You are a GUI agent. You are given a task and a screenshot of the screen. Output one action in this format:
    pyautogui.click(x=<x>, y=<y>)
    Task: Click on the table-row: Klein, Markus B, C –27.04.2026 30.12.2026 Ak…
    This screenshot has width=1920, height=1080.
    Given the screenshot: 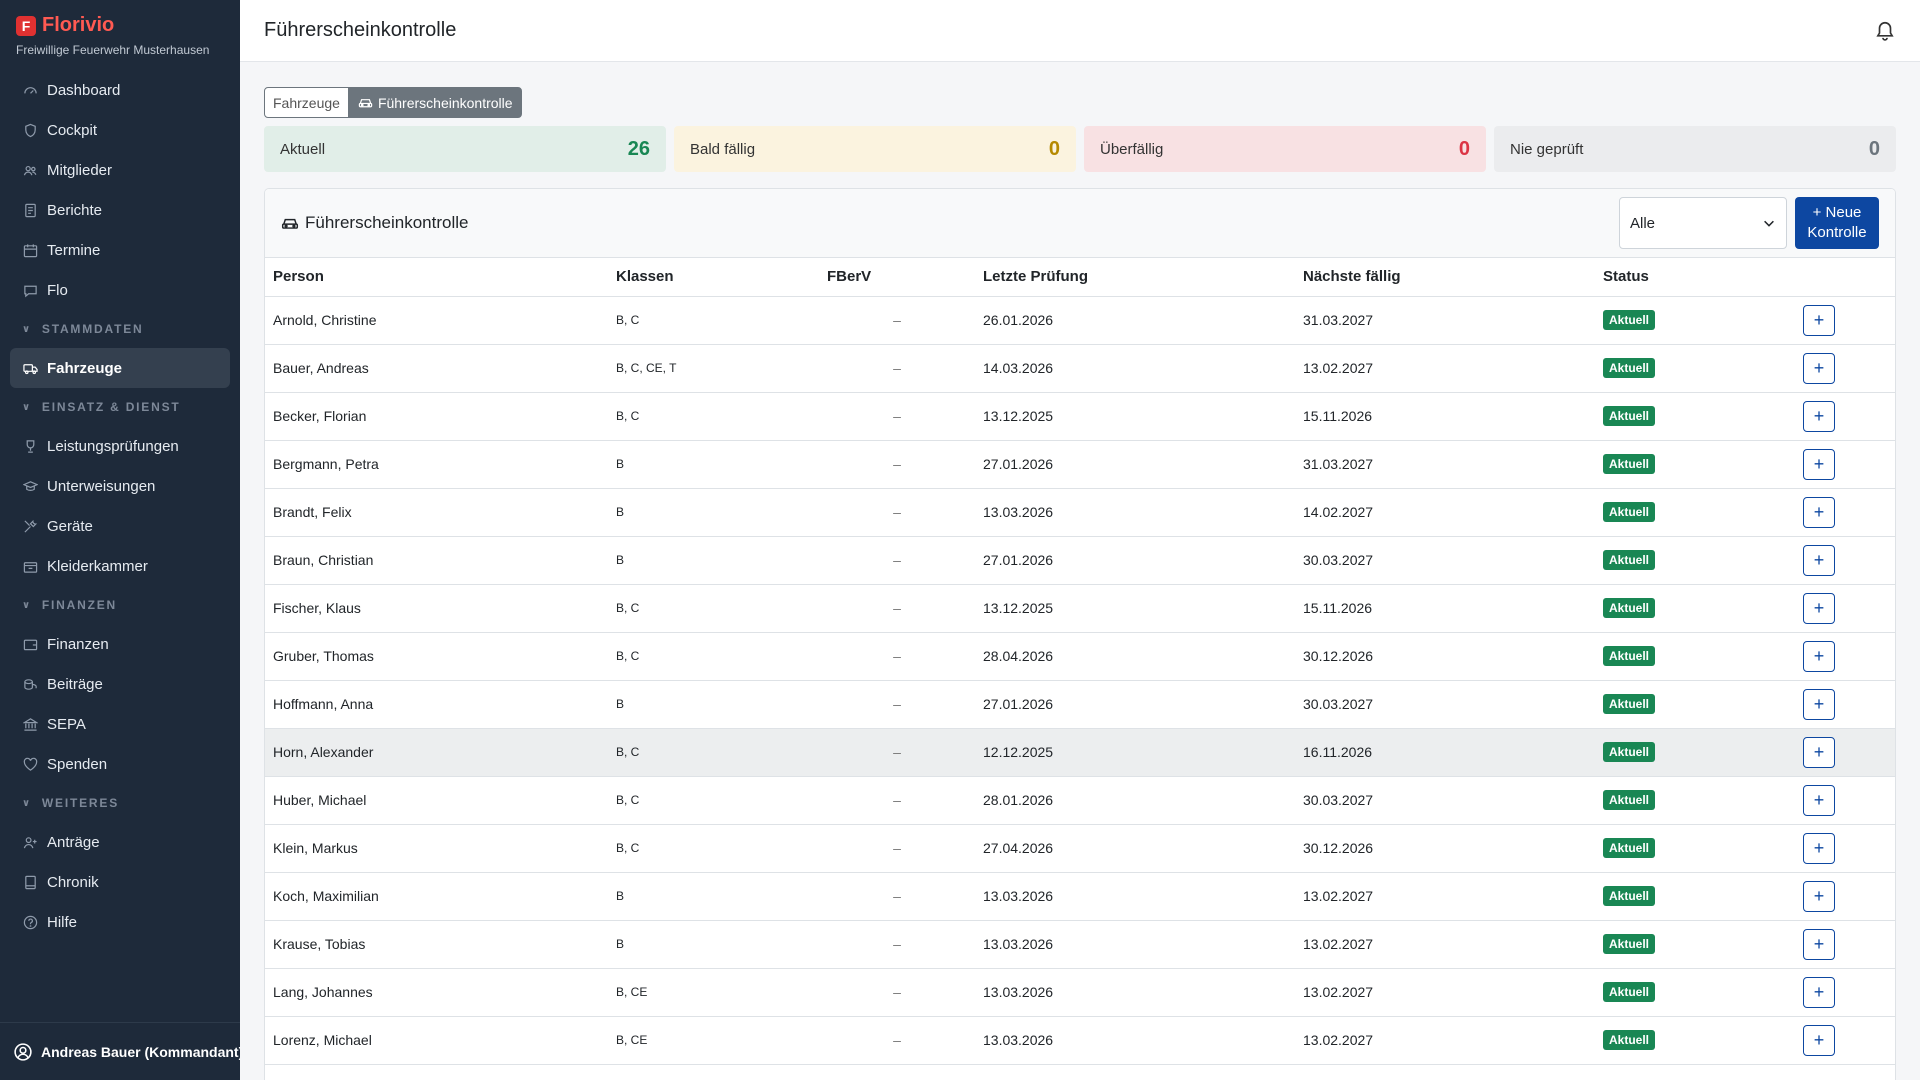 What is the action you would take?
    pyautogui.click(x=1080, y=848)
    